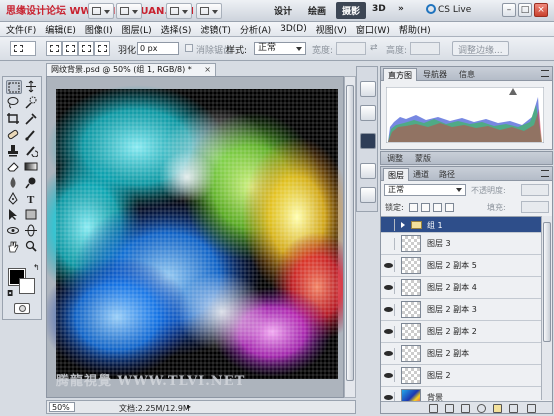 The image size is (554, 416). I want to click on zoom-level-button, so click(129, 11).